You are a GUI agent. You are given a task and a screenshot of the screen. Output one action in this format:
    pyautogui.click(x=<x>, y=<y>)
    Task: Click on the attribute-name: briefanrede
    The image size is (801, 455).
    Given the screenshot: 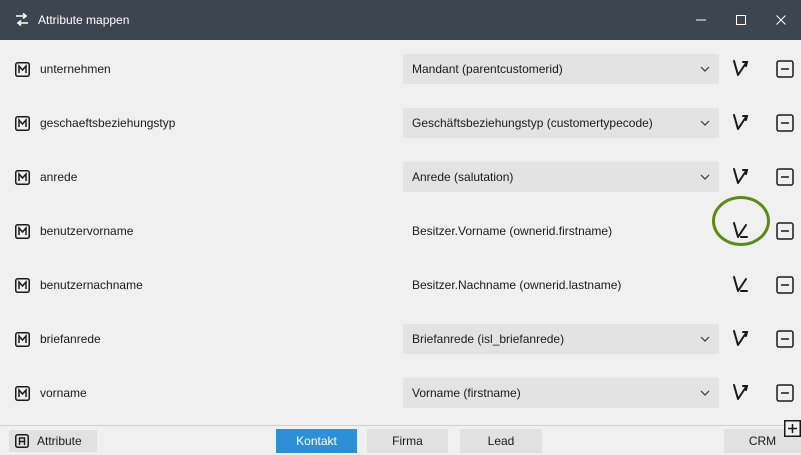 What is the action you would take?
    pyautogui.click(x=70, y=339)
    